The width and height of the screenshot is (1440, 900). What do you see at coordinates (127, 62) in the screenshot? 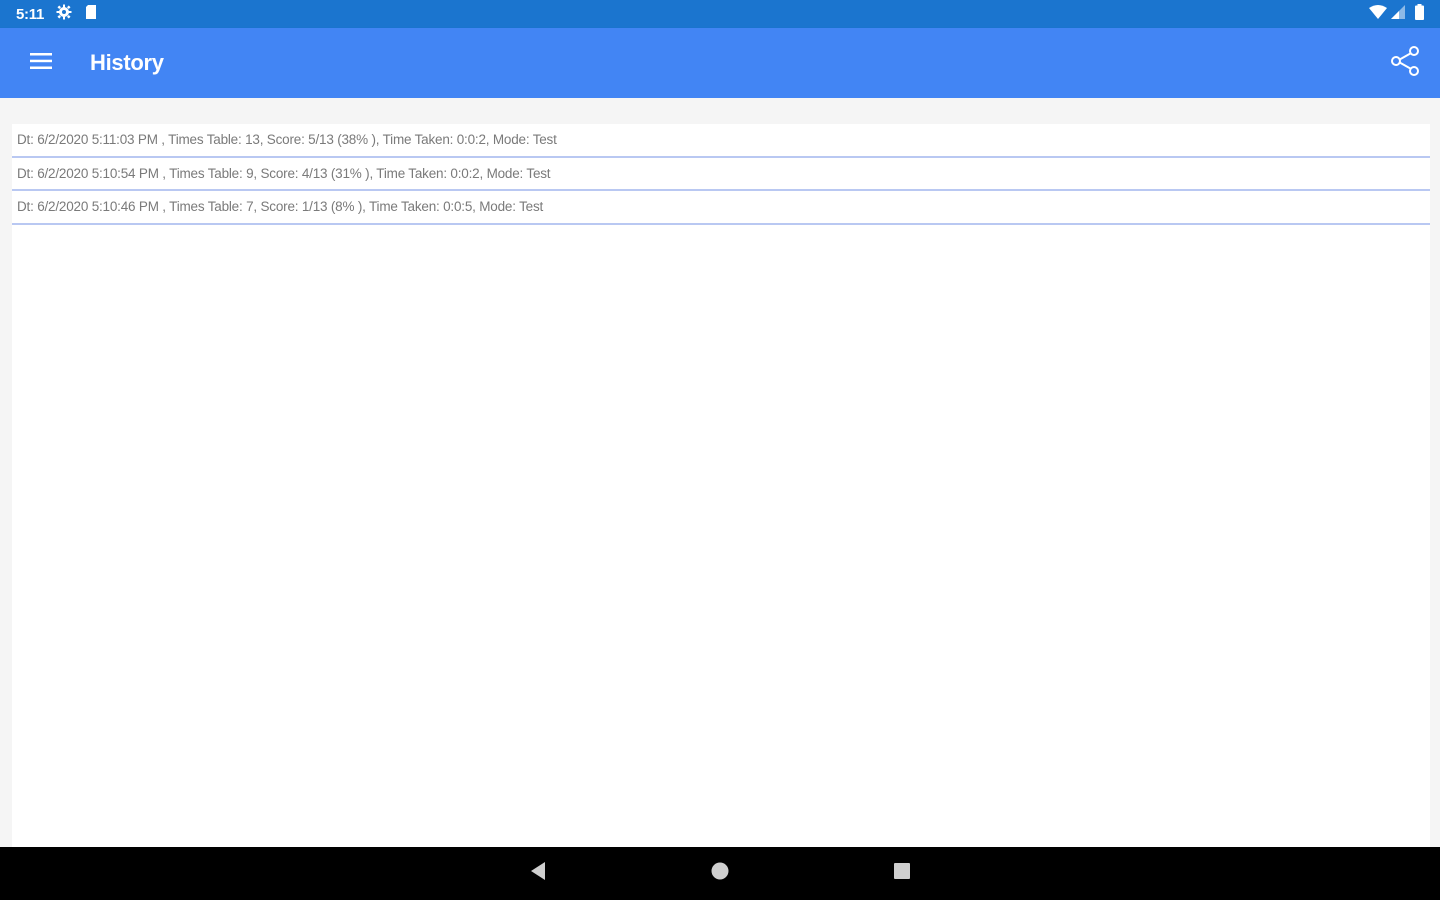
I see `page-title: History` at bounding box center [127, 62].